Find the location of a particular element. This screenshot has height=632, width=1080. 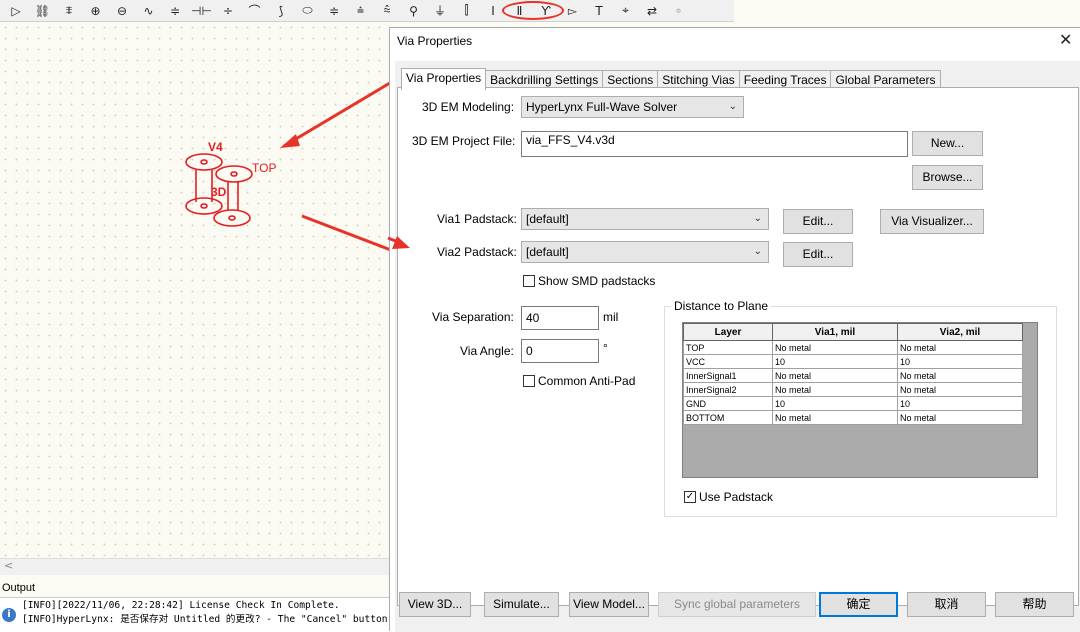

cancel-button: 取消 is located at coordinates (946, 604).